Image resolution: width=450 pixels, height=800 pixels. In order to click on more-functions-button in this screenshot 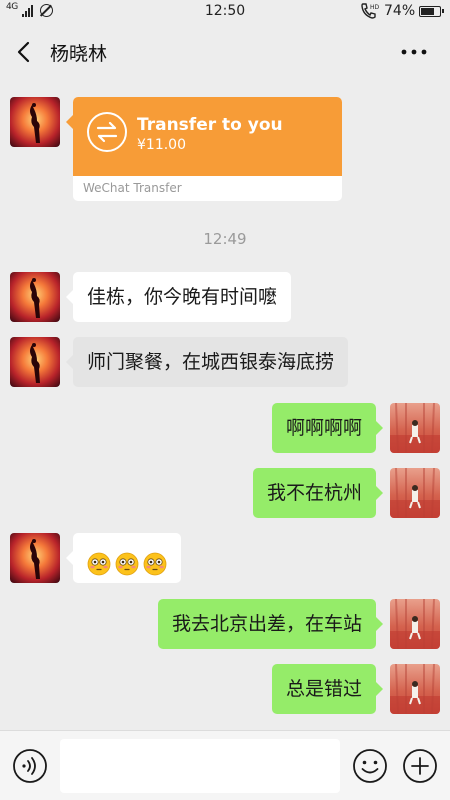, I will do `click(420, 766)`.